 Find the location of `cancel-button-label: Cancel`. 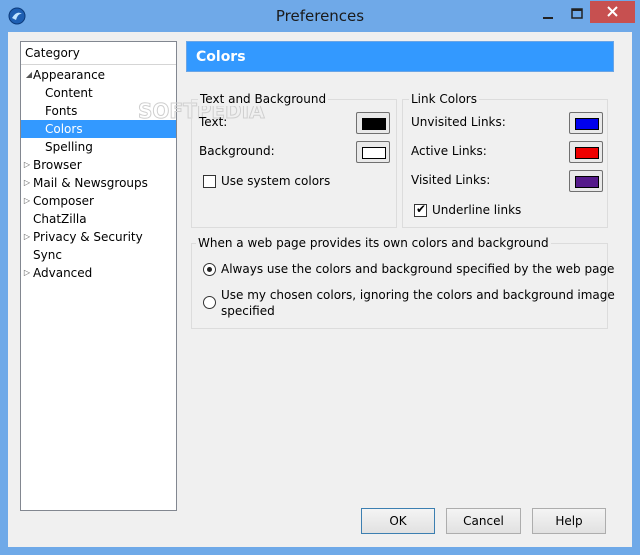

cancel-button-label: Cancel is located at coordinates (483, 521).